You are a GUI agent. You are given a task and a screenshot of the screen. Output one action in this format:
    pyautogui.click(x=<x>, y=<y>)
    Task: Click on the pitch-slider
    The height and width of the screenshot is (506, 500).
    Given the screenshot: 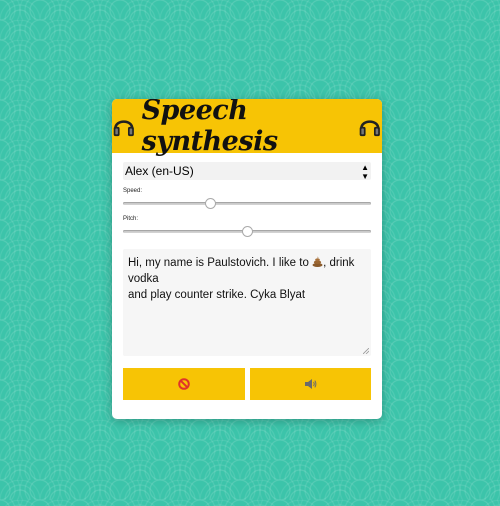 What is the action you would take?
    pyautogui.click(x=247, y=231)
    